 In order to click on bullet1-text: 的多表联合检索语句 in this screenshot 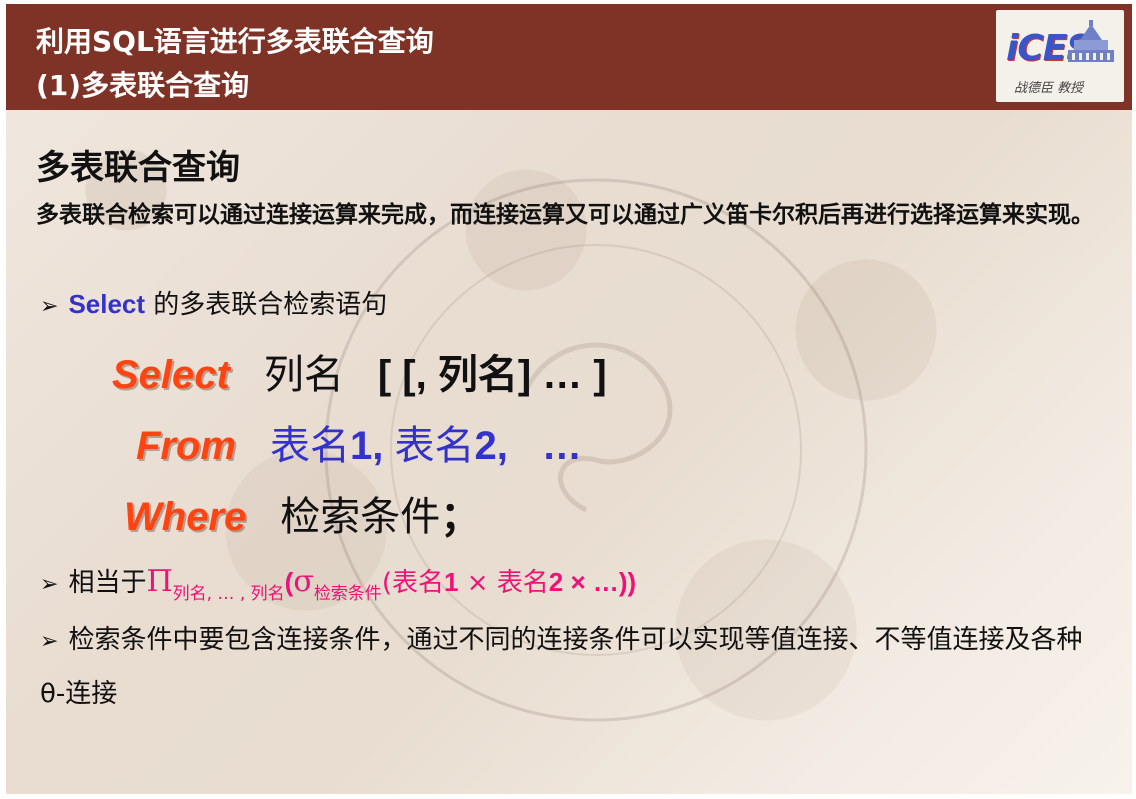, I will do `click(266, 305)`.